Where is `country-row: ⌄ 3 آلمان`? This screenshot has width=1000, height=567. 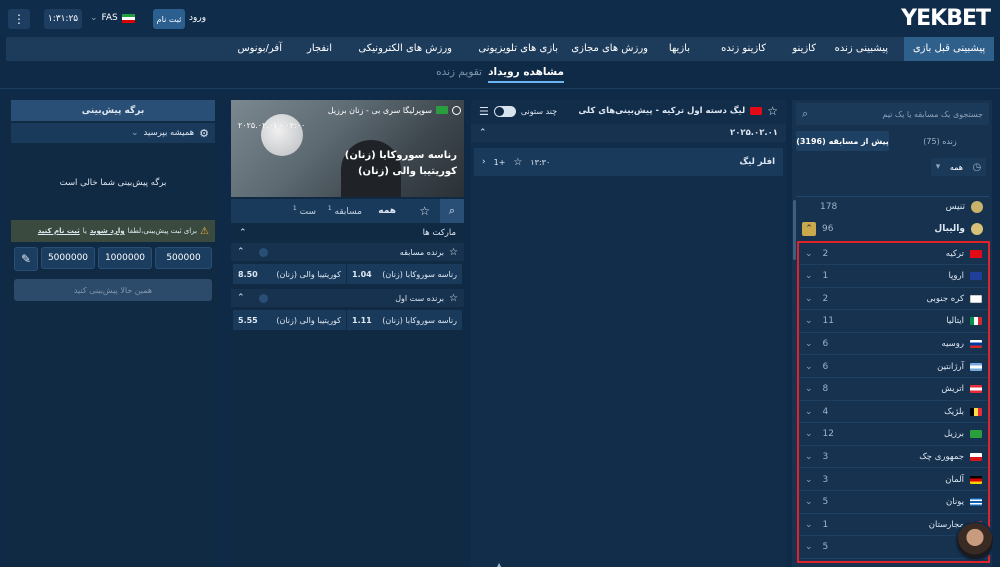 country-row: ⌄ 3 آلمان is located at coordinates (893, 480).